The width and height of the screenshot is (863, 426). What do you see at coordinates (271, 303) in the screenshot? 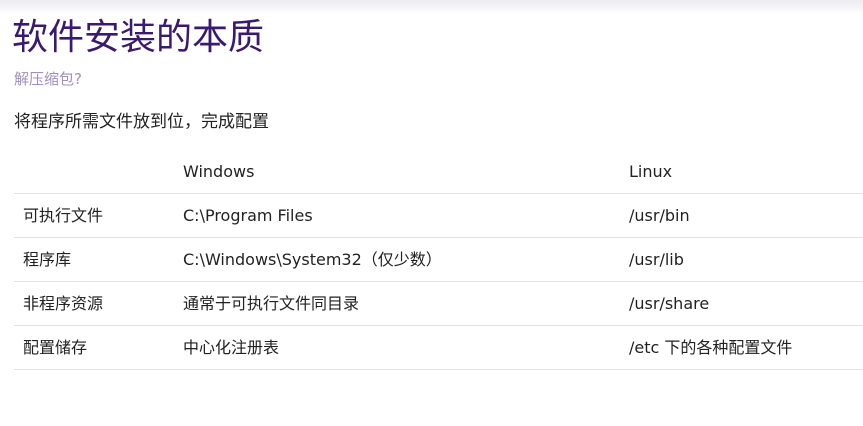
I see `row-windows-cell: 通常于可执行文件同目录` at bounding box center [271, 303].